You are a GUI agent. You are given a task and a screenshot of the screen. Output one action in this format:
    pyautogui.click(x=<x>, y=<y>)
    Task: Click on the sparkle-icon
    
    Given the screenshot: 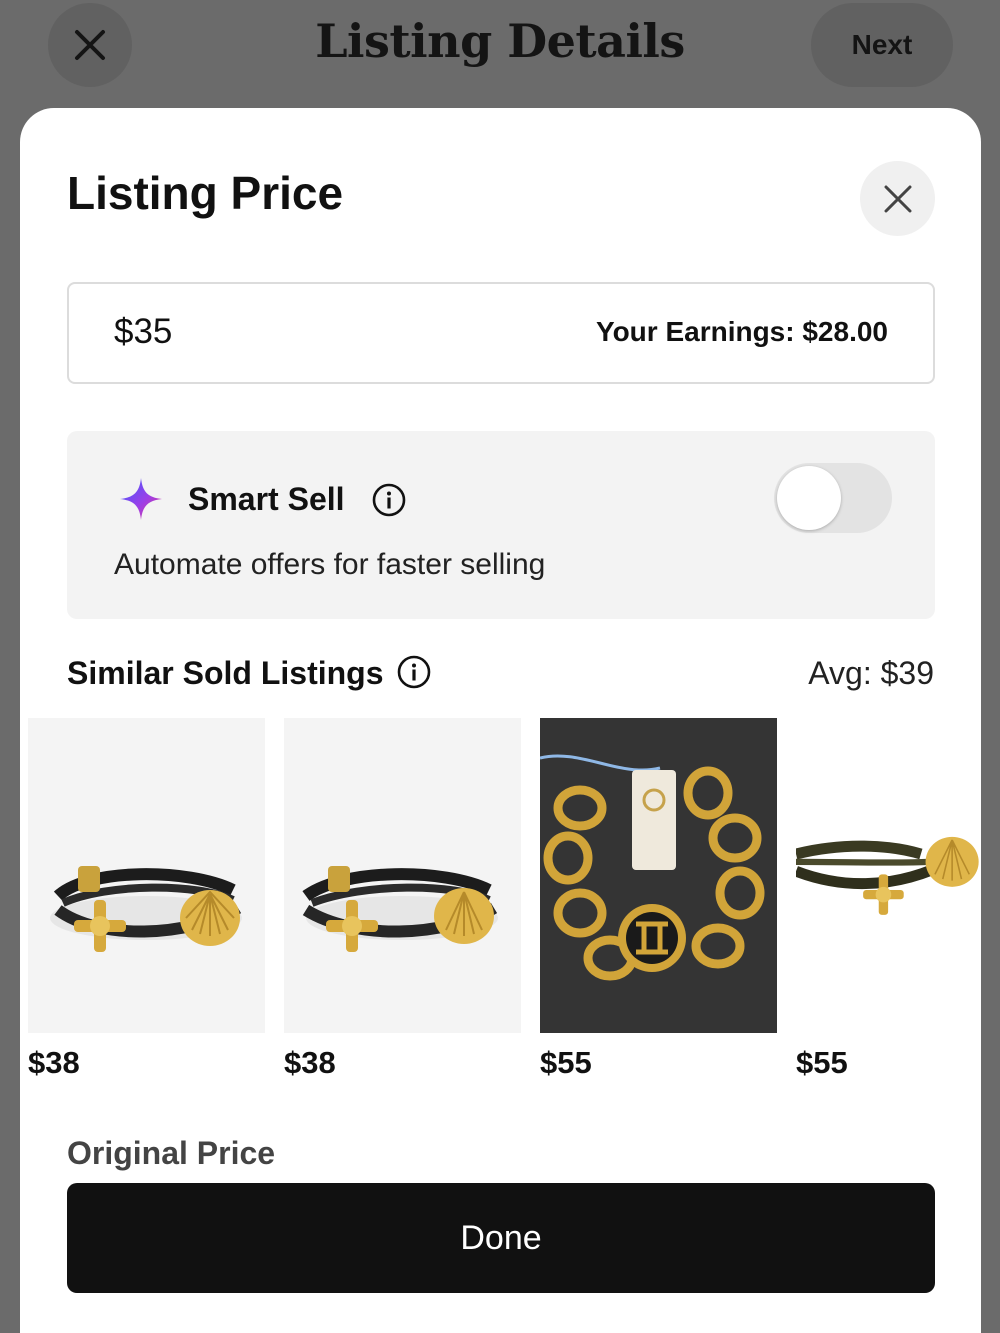 What is the action you would take?
    pyautogui.click(x=141, y=499)
    